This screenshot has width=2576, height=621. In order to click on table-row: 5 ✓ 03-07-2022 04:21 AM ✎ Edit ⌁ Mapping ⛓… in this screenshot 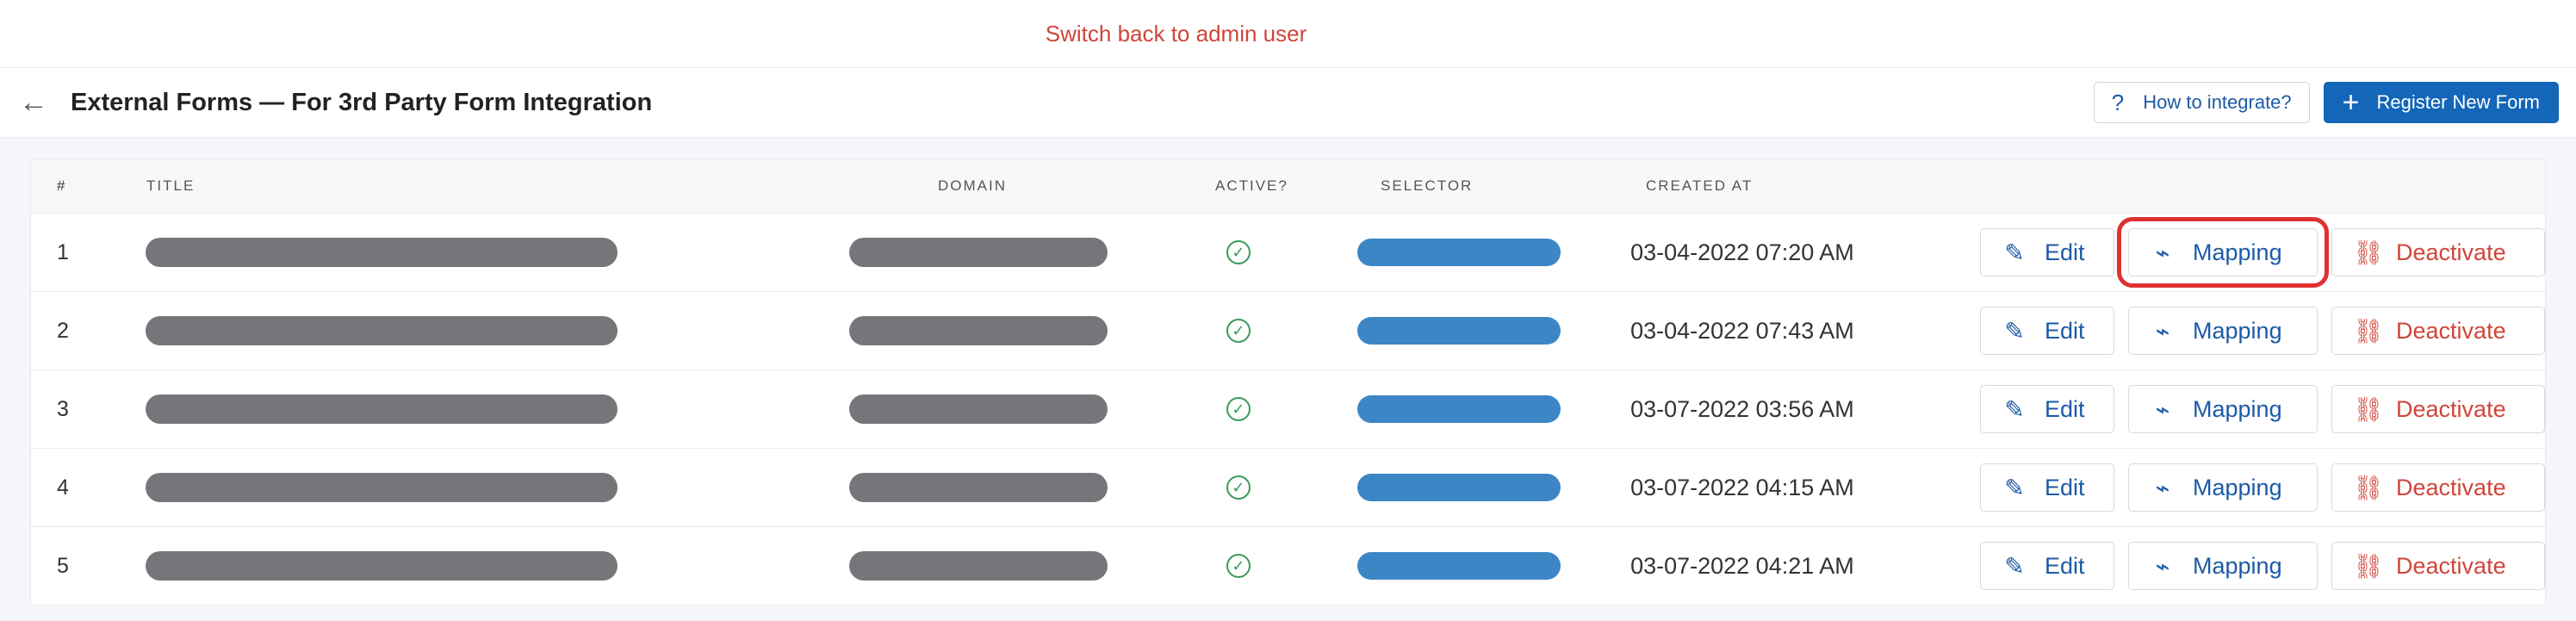, I will do `click(1288, 566)`.